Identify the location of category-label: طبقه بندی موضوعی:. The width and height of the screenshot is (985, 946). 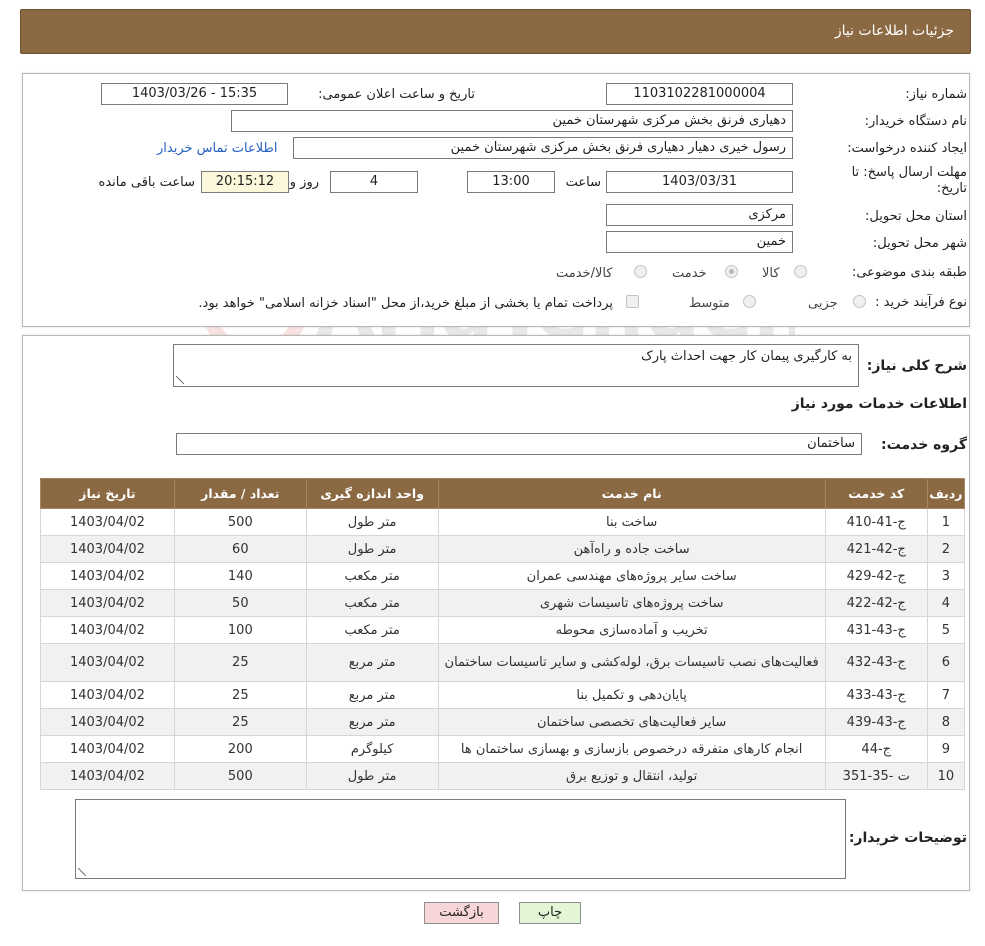
(909, 272).